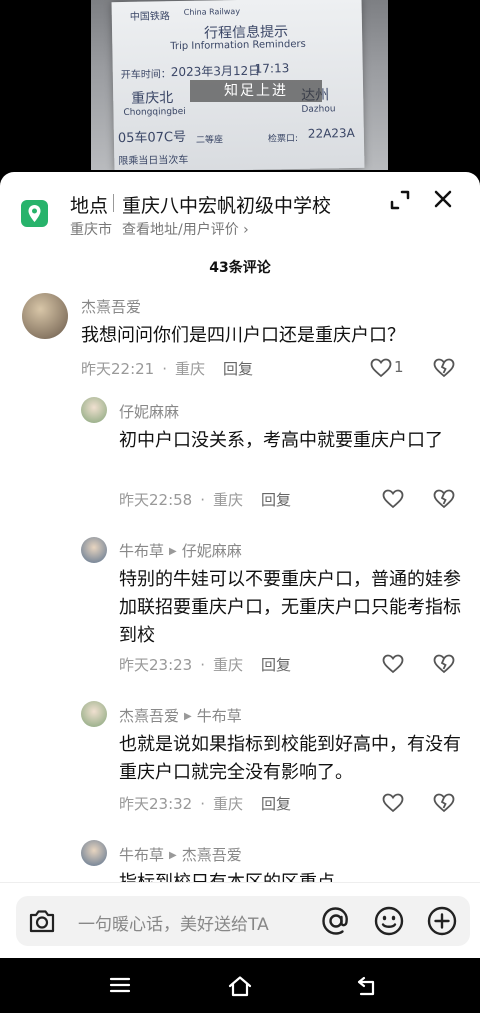 This screenshot has width=480, height=1013. What do you see at coordinates (185, 230) in the screenshot?
I see `location-review-link: 查看地址/用户评价 ›` at bounding box center [185, 230].